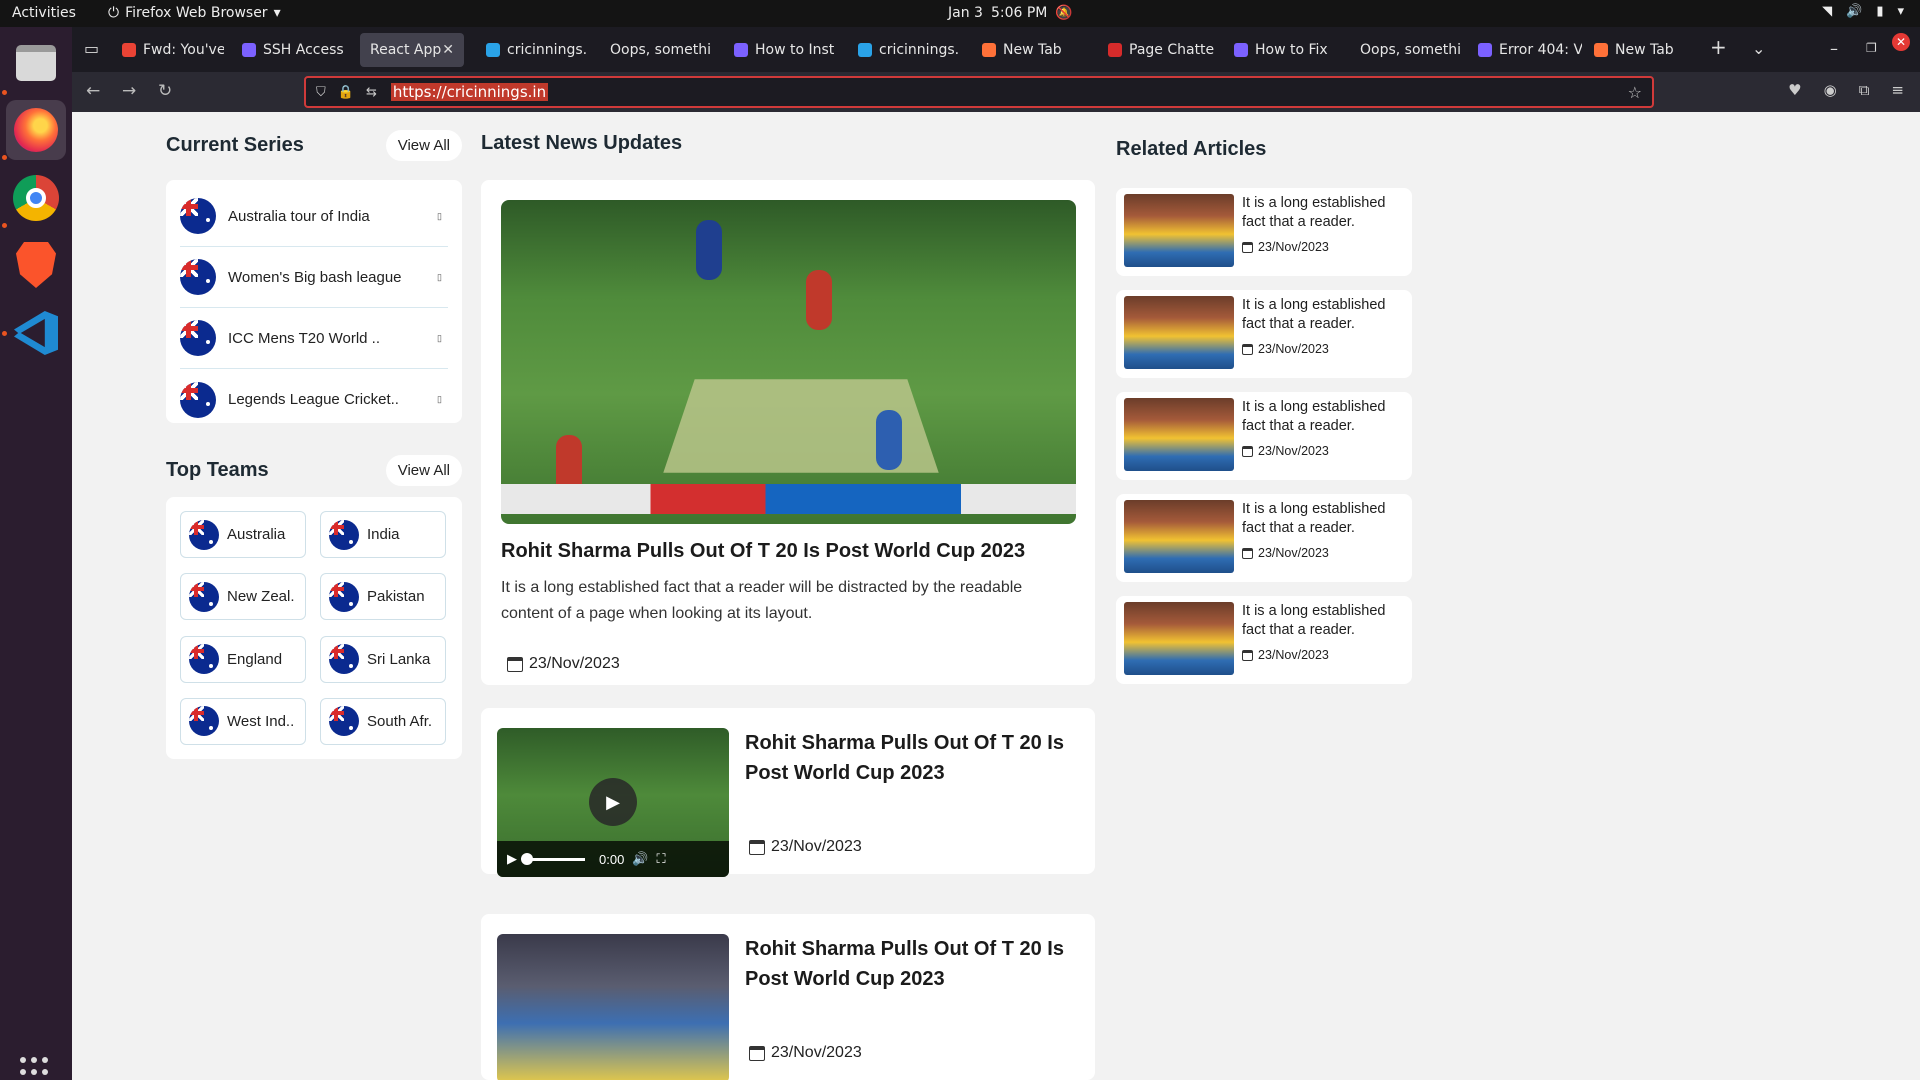 Image resolution: width=1920 pixels, height=1080 pixels. What do you see at coordinates (1635, 92) in the screenshot?
I see `bookmark-star-icon: ☆` at bounding box center [1635, 92].